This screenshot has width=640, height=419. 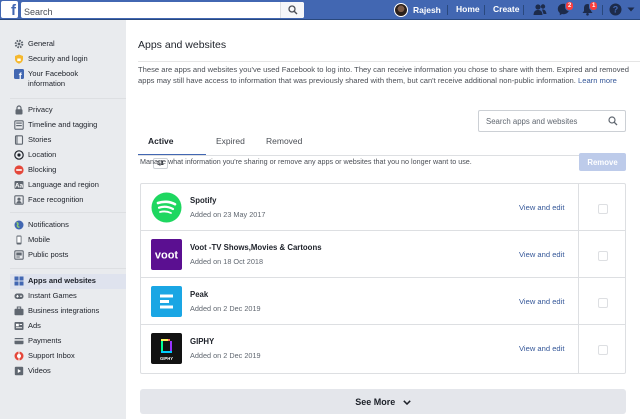 I want to click on apps-icon, so click(x=19, y=281).